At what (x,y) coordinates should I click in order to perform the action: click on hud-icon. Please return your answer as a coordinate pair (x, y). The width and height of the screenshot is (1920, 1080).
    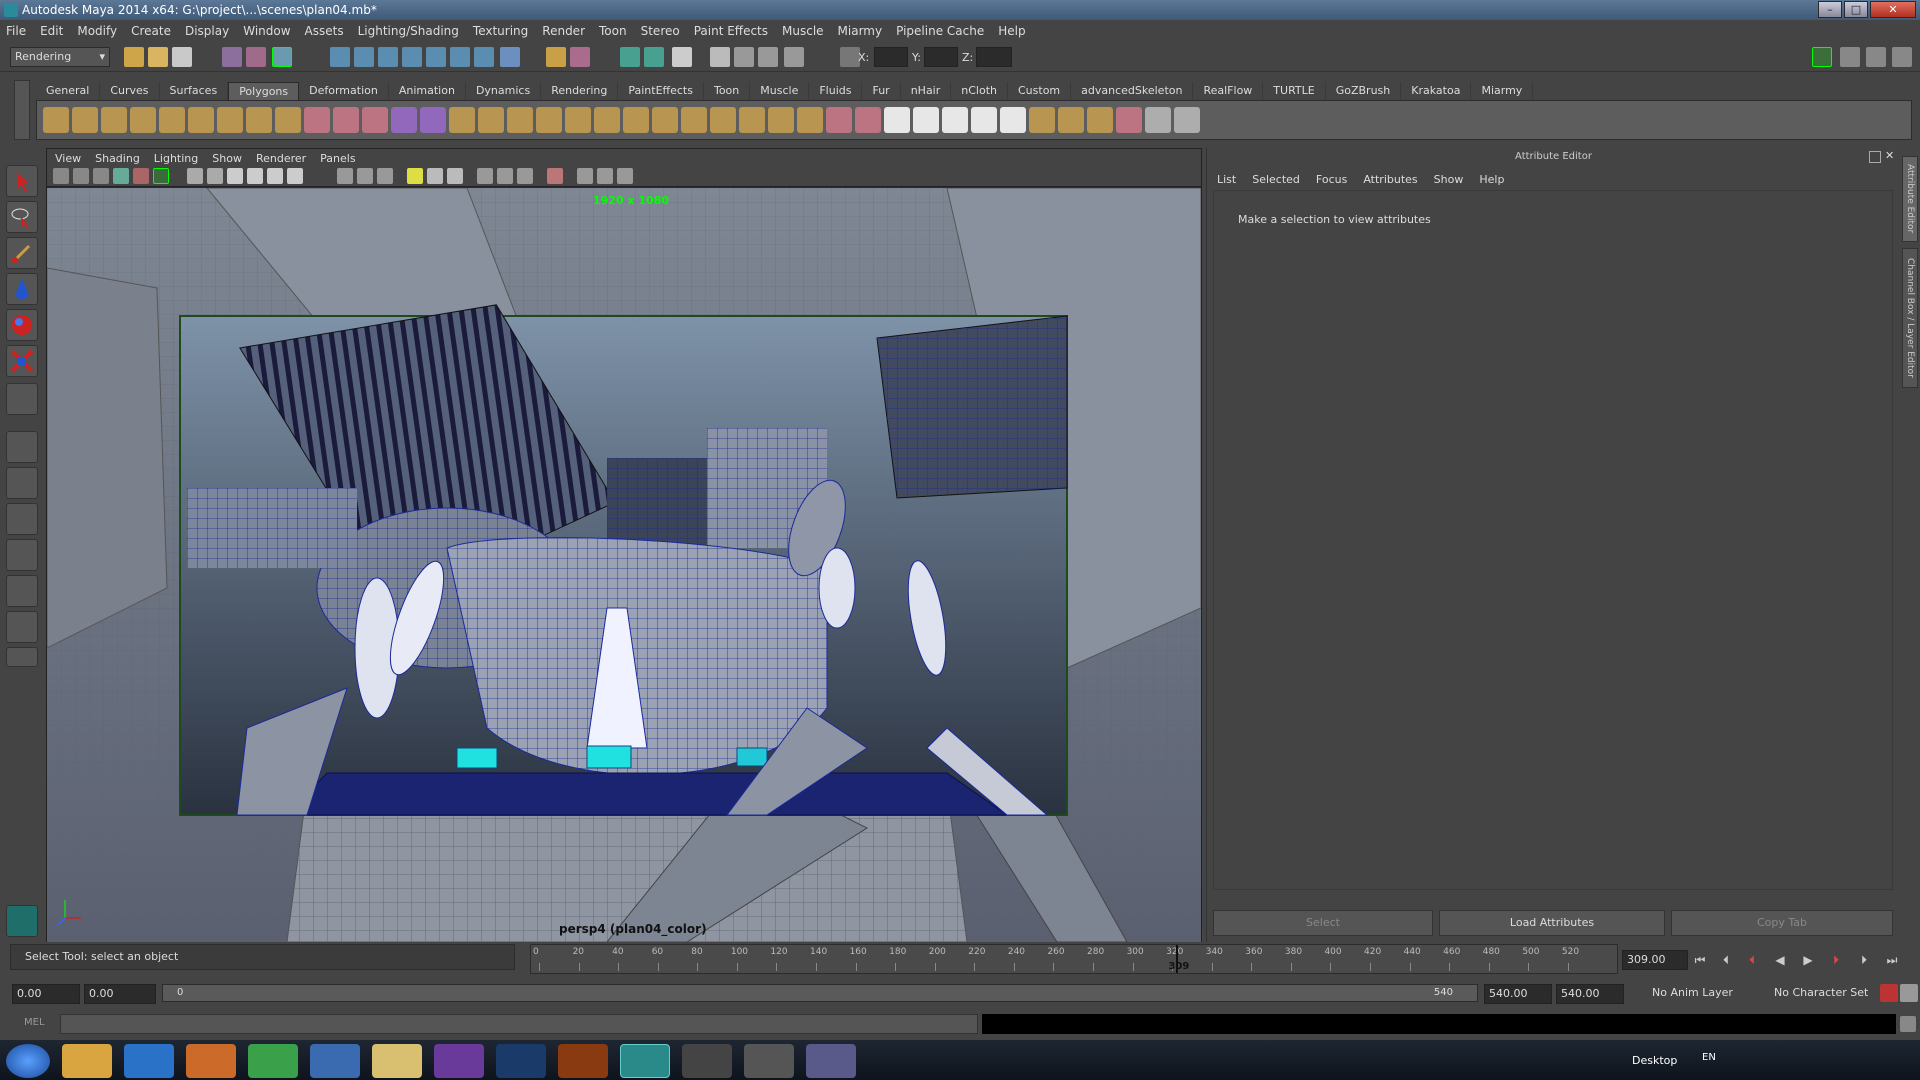
    Looking at the image, I should click on (525, 176).